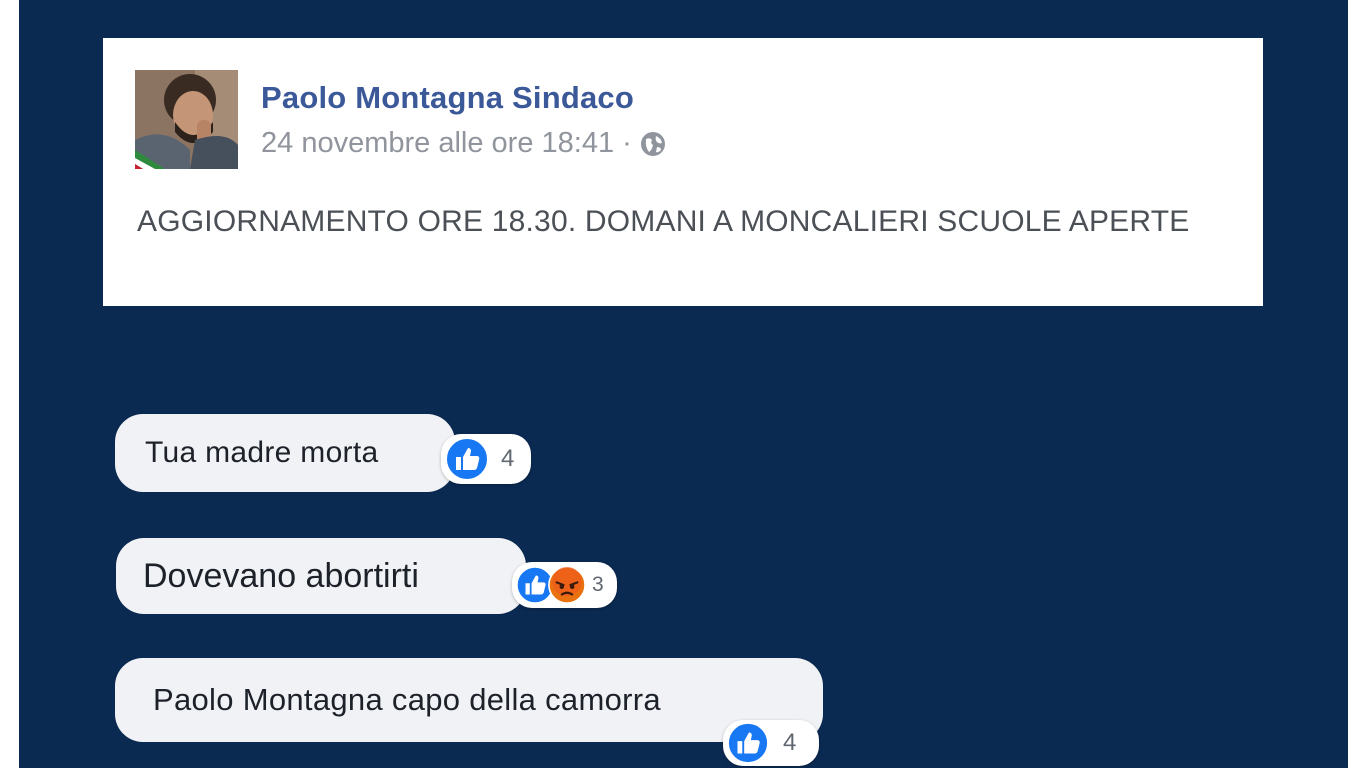 The width and height of the screenshot is (1366, 768). Describe the element at coordinates (447, 98) in the screenshot. I see `post-author-name: Paolo Montagna Sindaco` at that location.